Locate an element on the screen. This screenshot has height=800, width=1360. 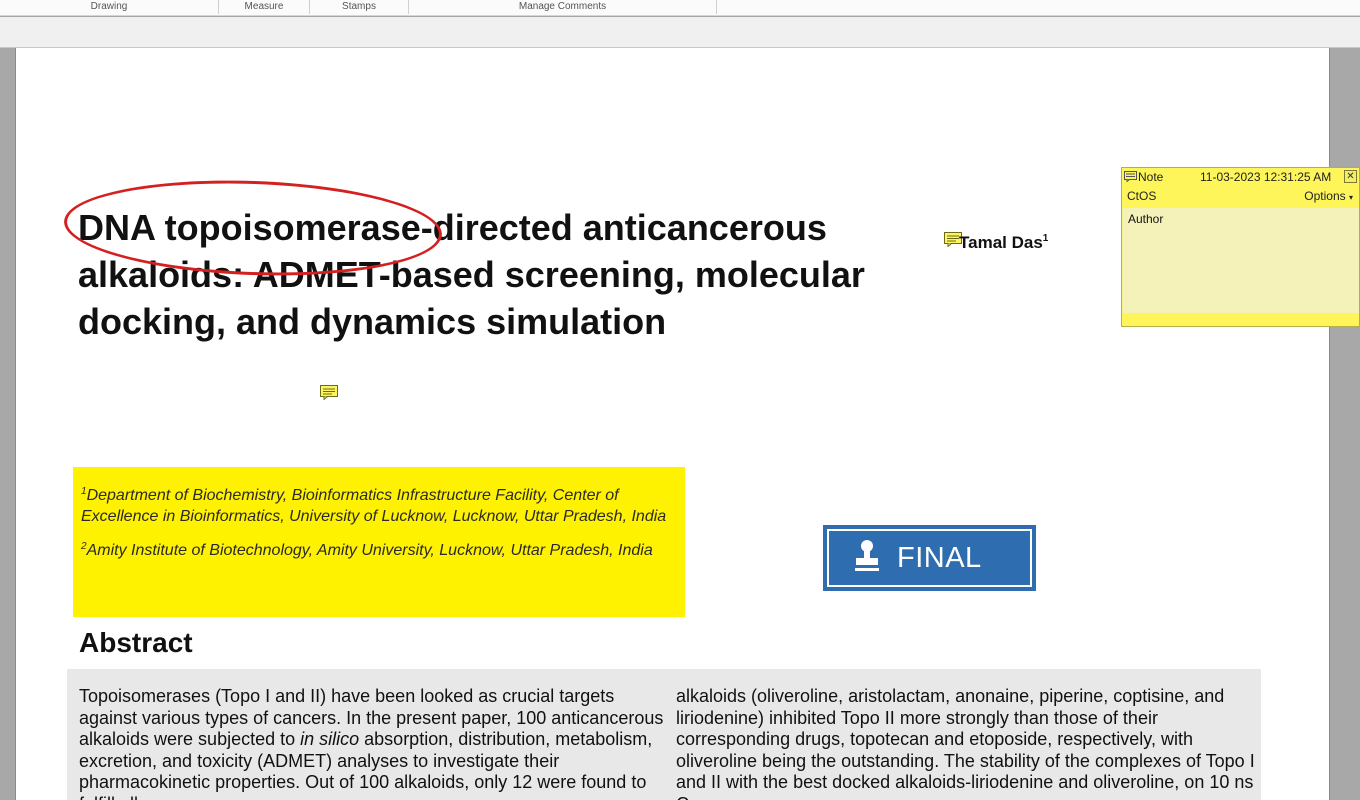
stamp-icon is located at coordinates (867, 558).